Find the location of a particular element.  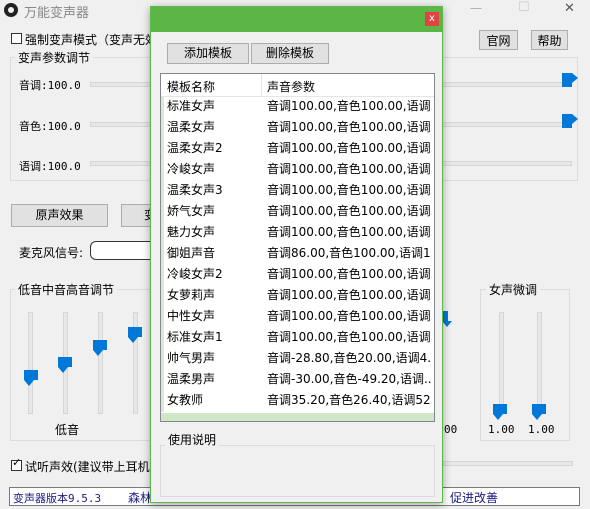

eq-slider-1-track is located at coordinates (30, 363).